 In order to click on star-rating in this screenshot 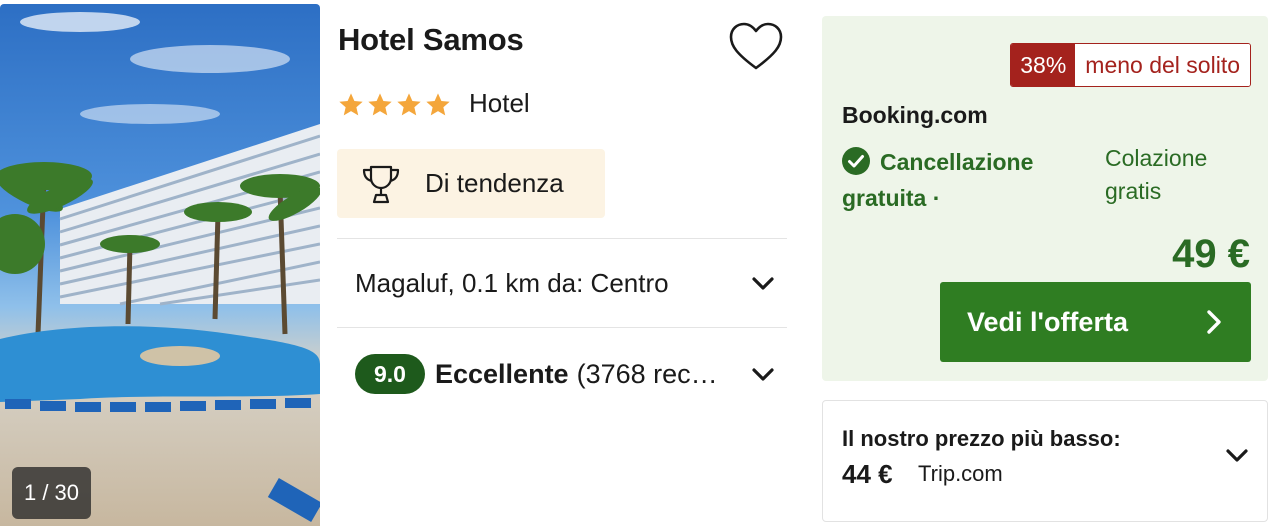, I will do `click(394, 105)`.